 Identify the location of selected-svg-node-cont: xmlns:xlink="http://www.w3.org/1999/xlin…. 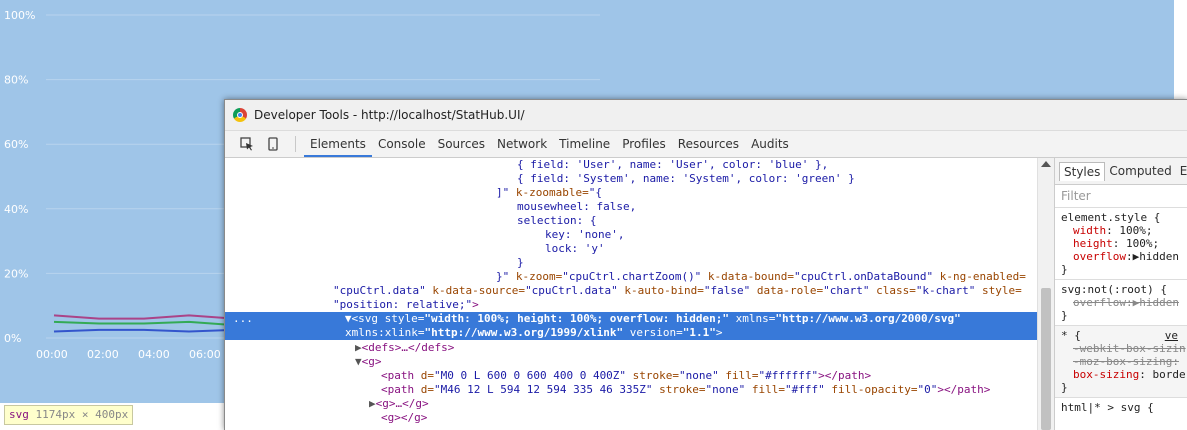
(631, 333).